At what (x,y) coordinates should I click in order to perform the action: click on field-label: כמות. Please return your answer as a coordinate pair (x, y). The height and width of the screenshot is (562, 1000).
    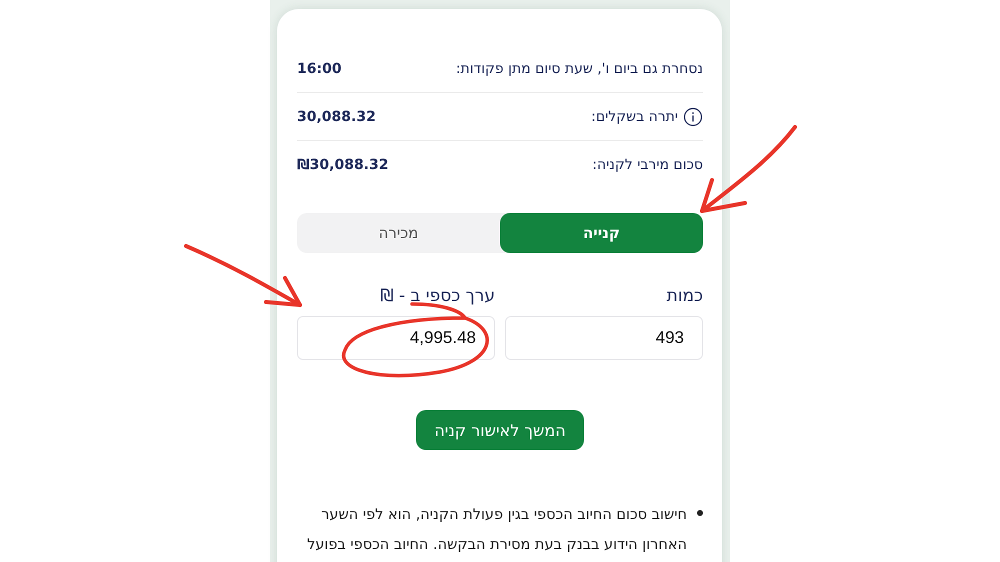
    Looking at the image, I should click on (684, 296).